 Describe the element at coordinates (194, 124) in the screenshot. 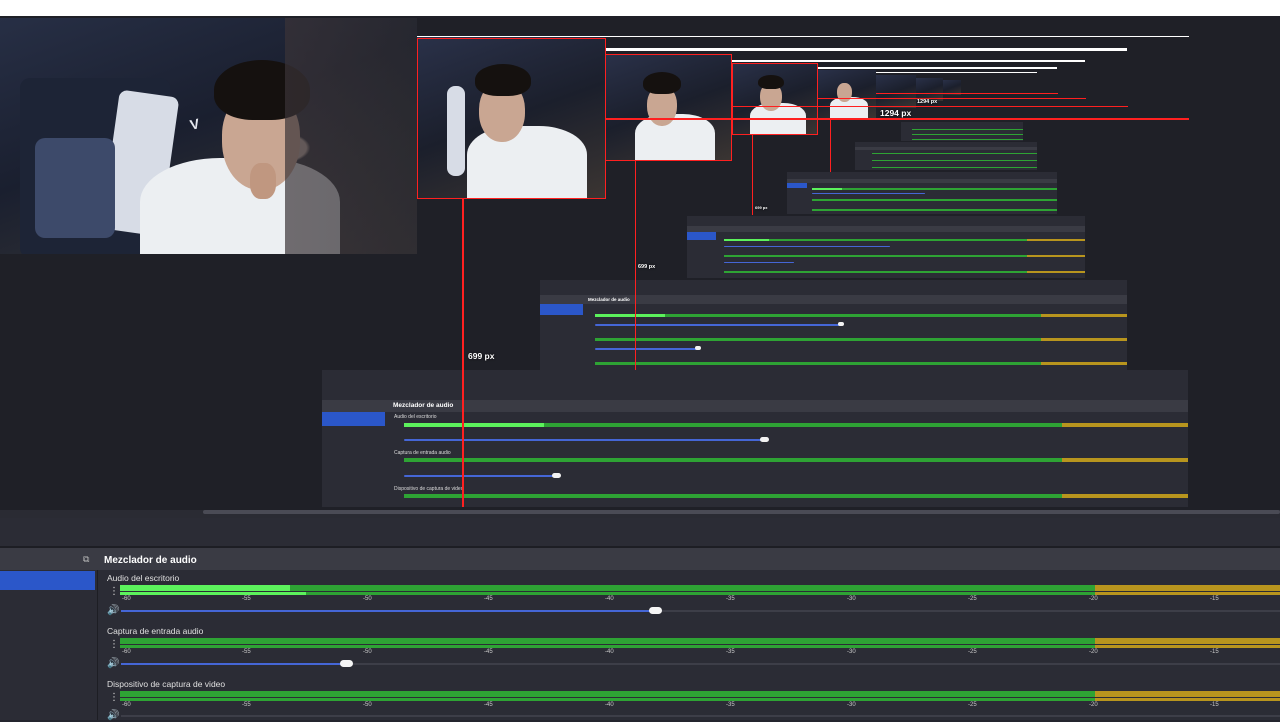

I see `chair-logo: V` at that location.